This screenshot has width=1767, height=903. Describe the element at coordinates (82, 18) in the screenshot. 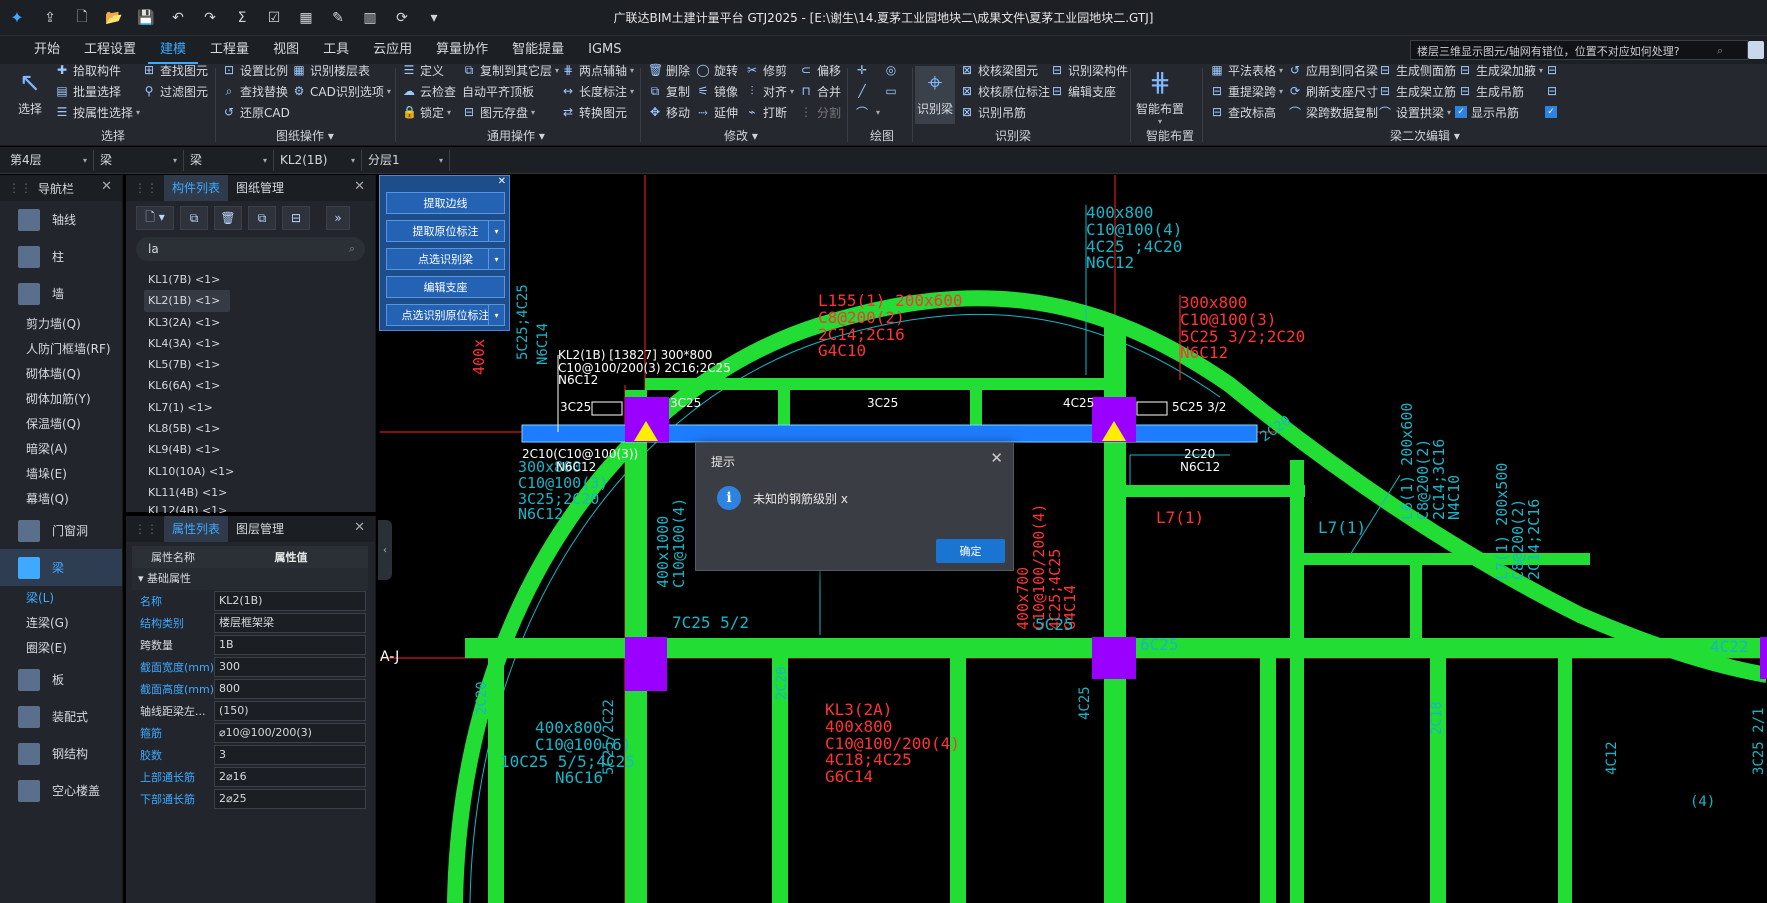

I see `new-file-icon: 🗋` at that location.